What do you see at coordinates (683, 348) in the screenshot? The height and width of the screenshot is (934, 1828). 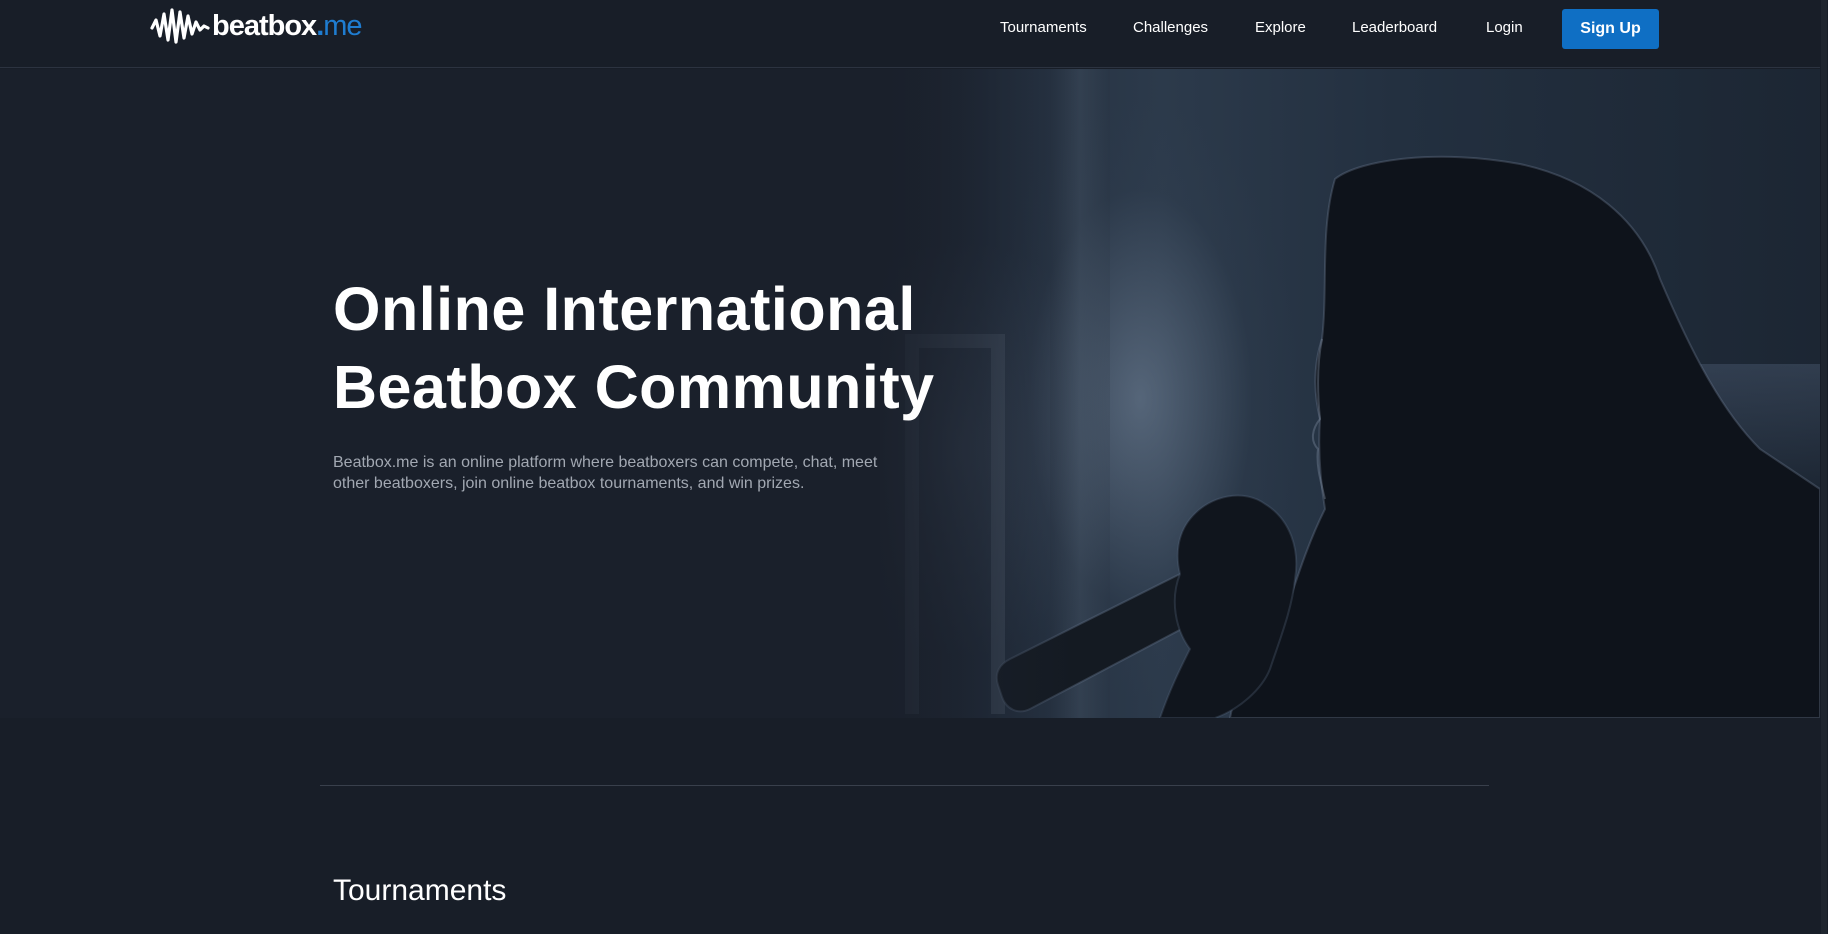 I see `hero-title: Online International Beatbox Community` at bounding box center [683, 348].